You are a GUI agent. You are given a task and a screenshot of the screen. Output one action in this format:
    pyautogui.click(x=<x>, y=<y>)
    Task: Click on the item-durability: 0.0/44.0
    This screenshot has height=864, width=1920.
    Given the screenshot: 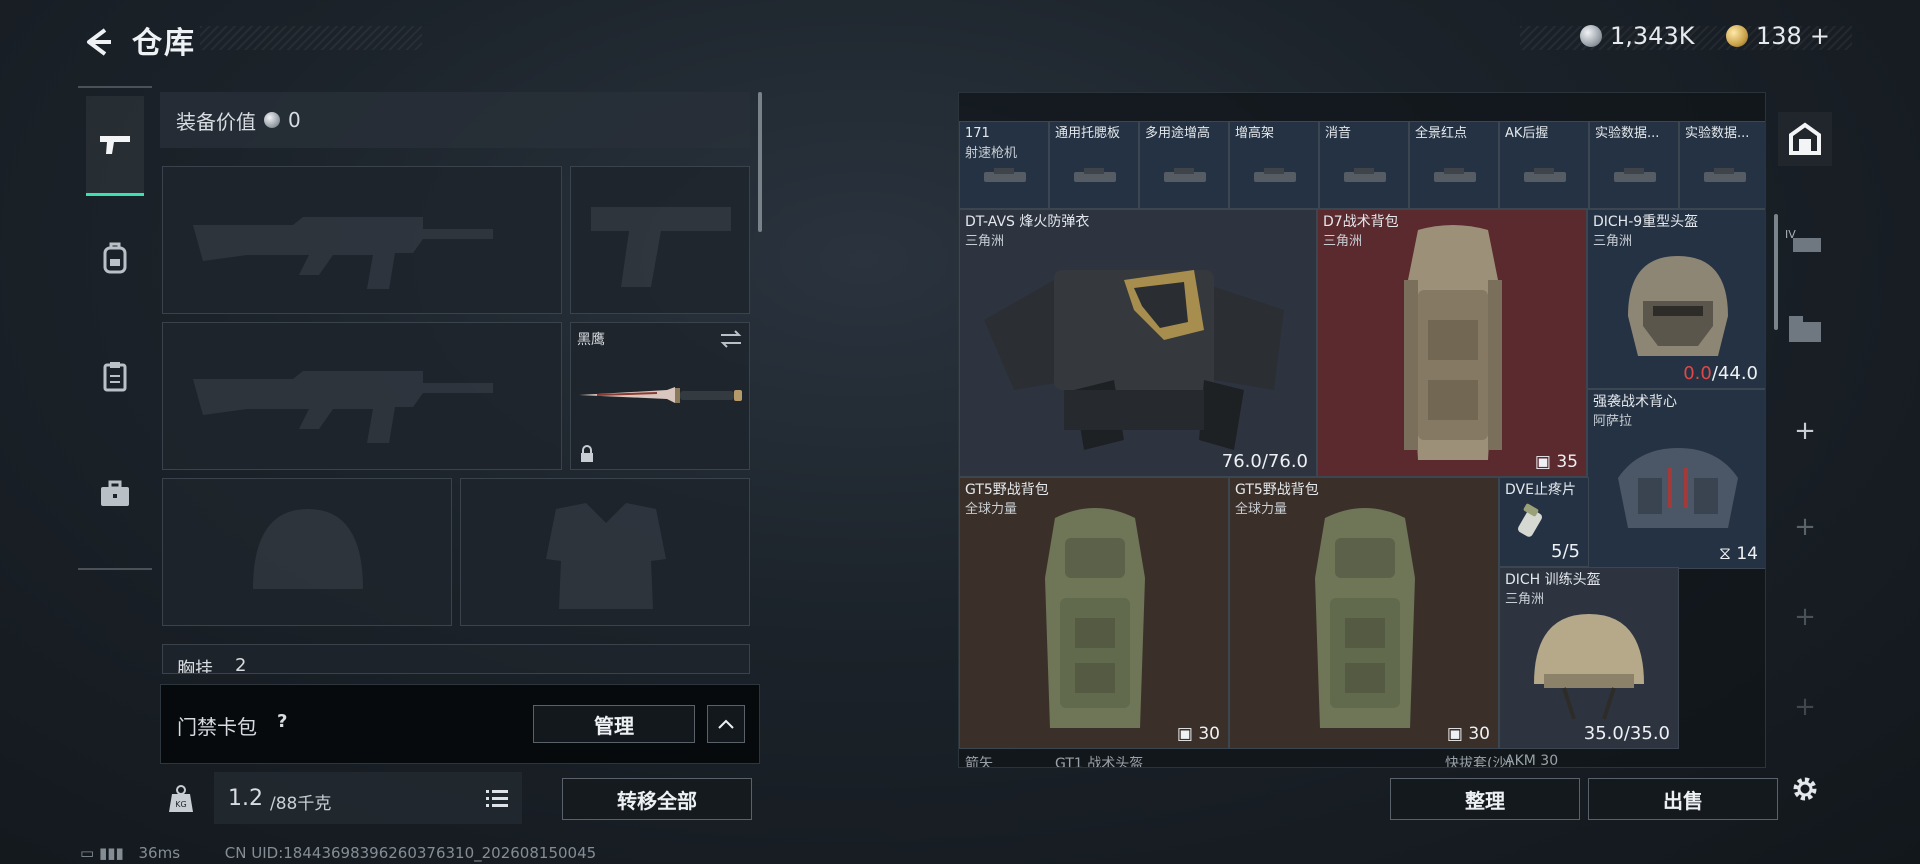 What is the action you would take?
    pyautogui.click(x=1720, y=373)
    